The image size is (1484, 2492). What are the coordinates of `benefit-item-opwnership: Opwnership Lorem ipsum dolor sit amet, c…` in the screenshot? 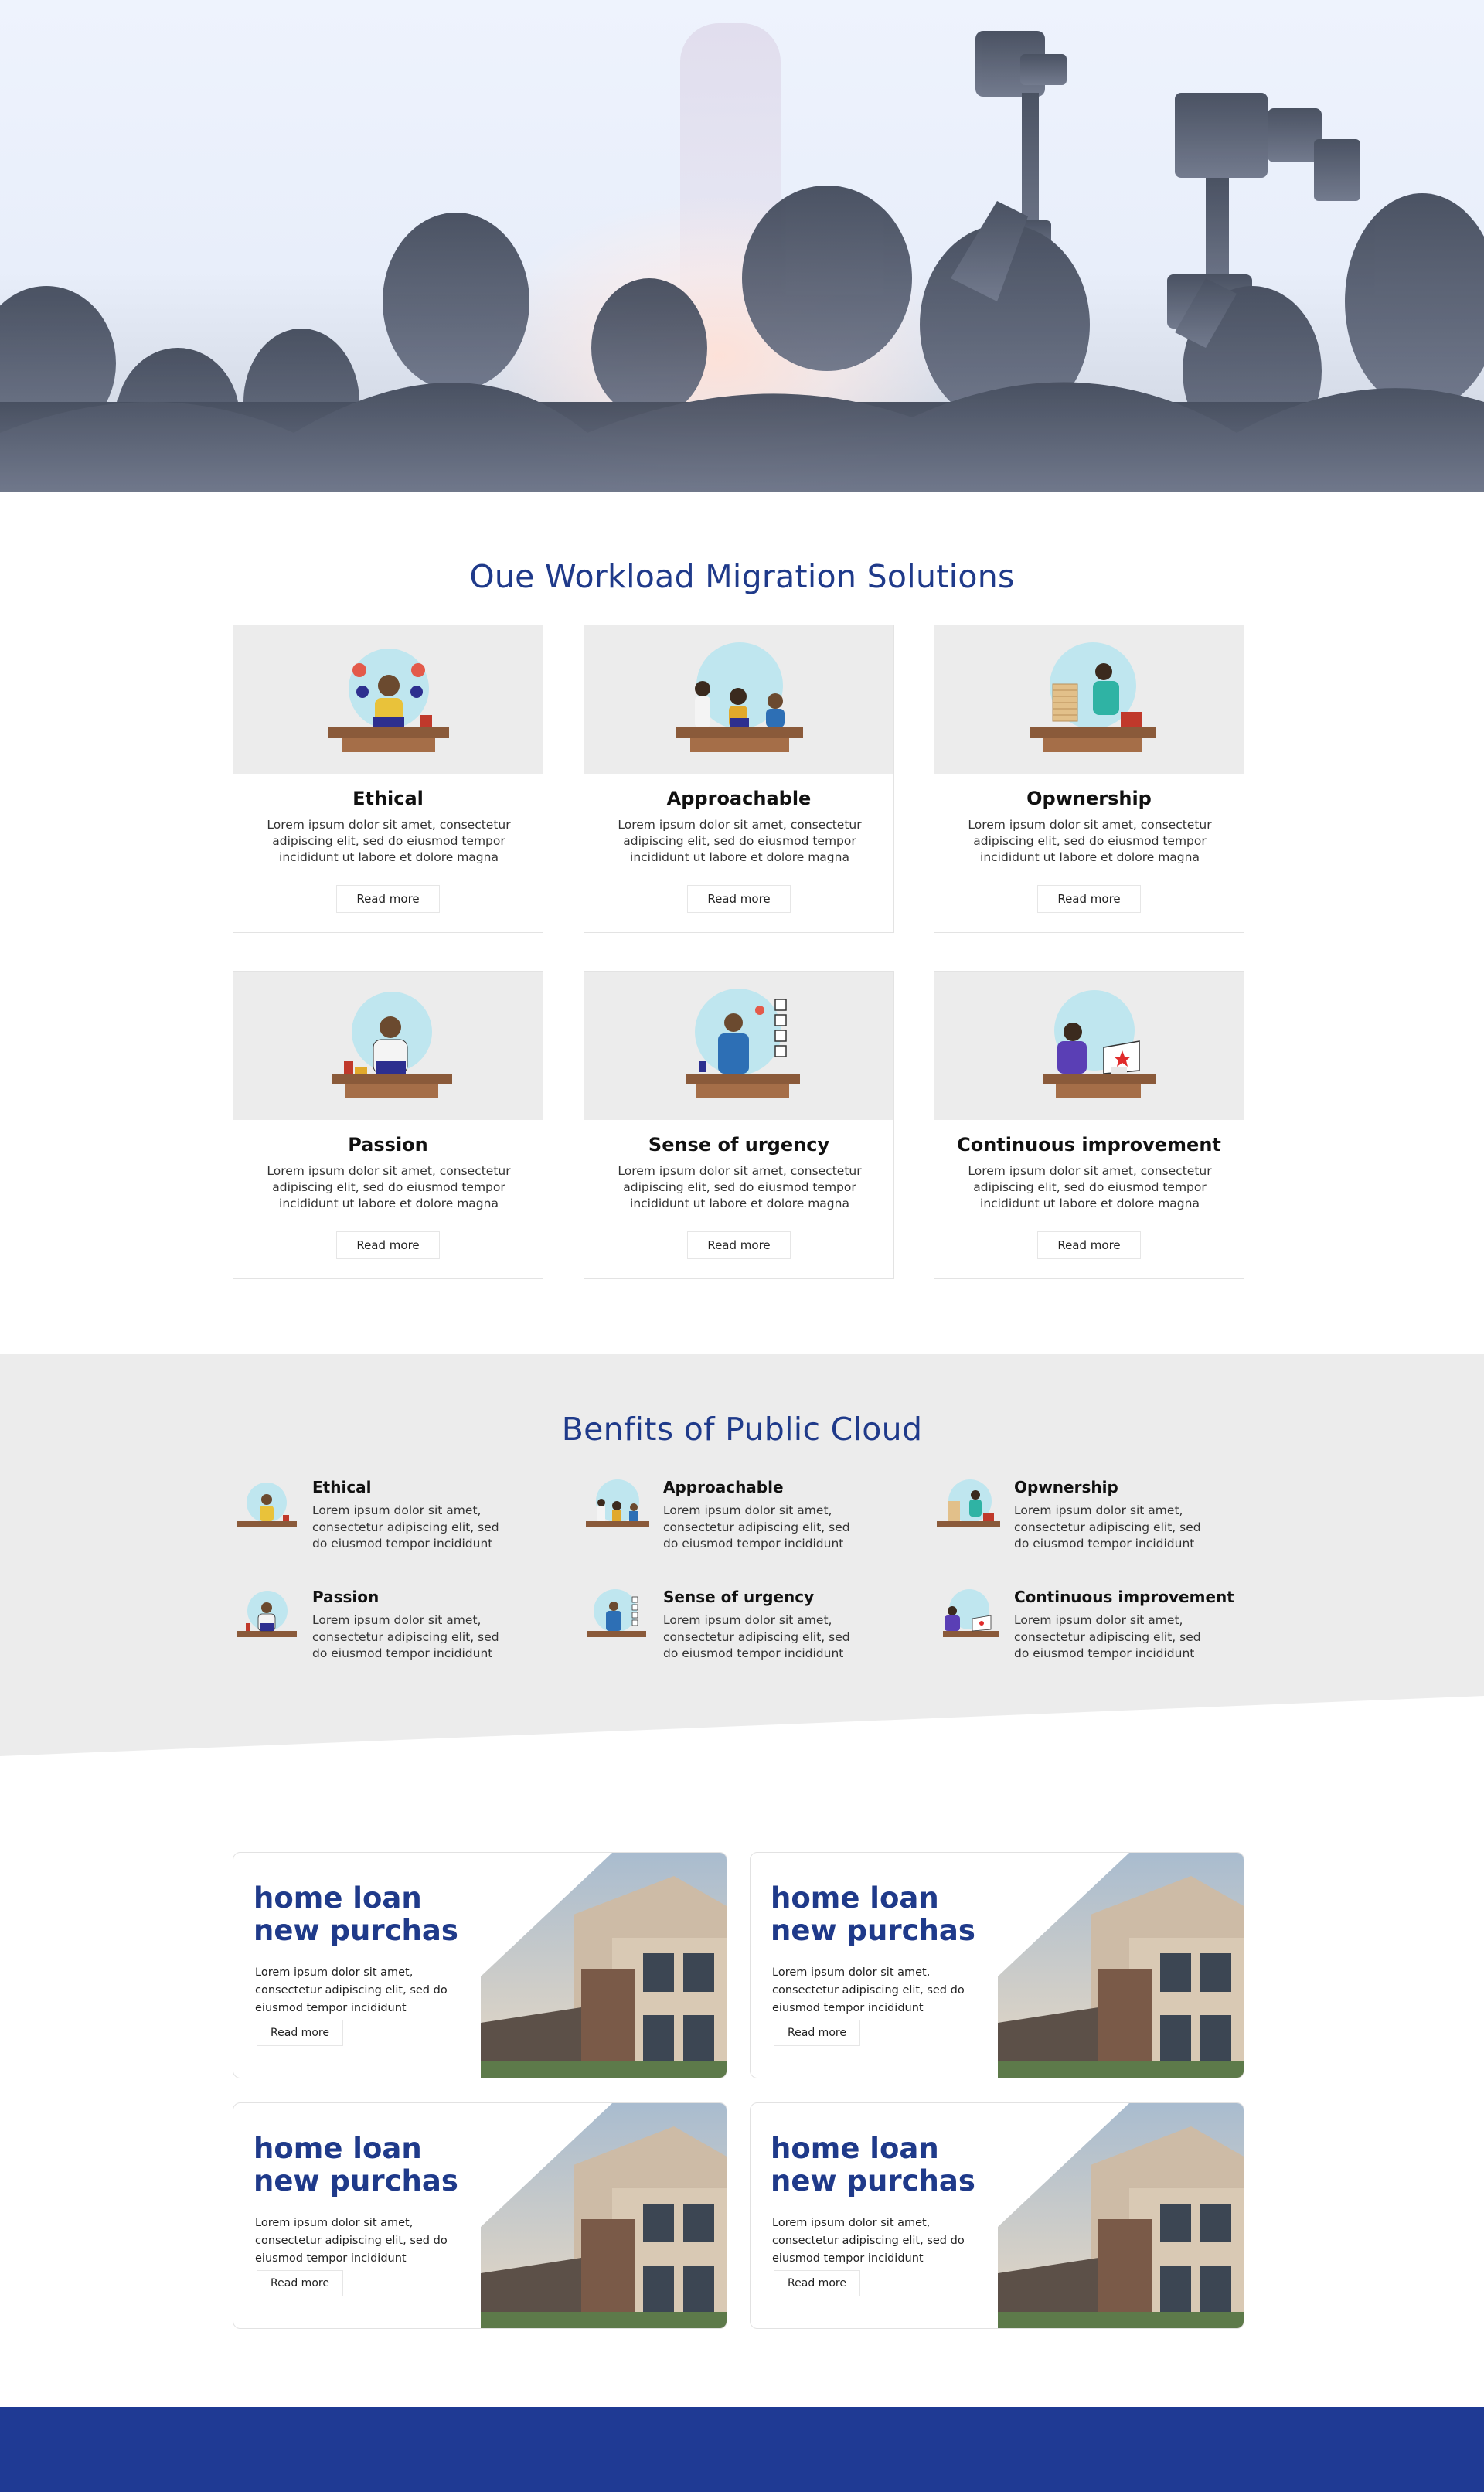 It's located at (1104, 1520).